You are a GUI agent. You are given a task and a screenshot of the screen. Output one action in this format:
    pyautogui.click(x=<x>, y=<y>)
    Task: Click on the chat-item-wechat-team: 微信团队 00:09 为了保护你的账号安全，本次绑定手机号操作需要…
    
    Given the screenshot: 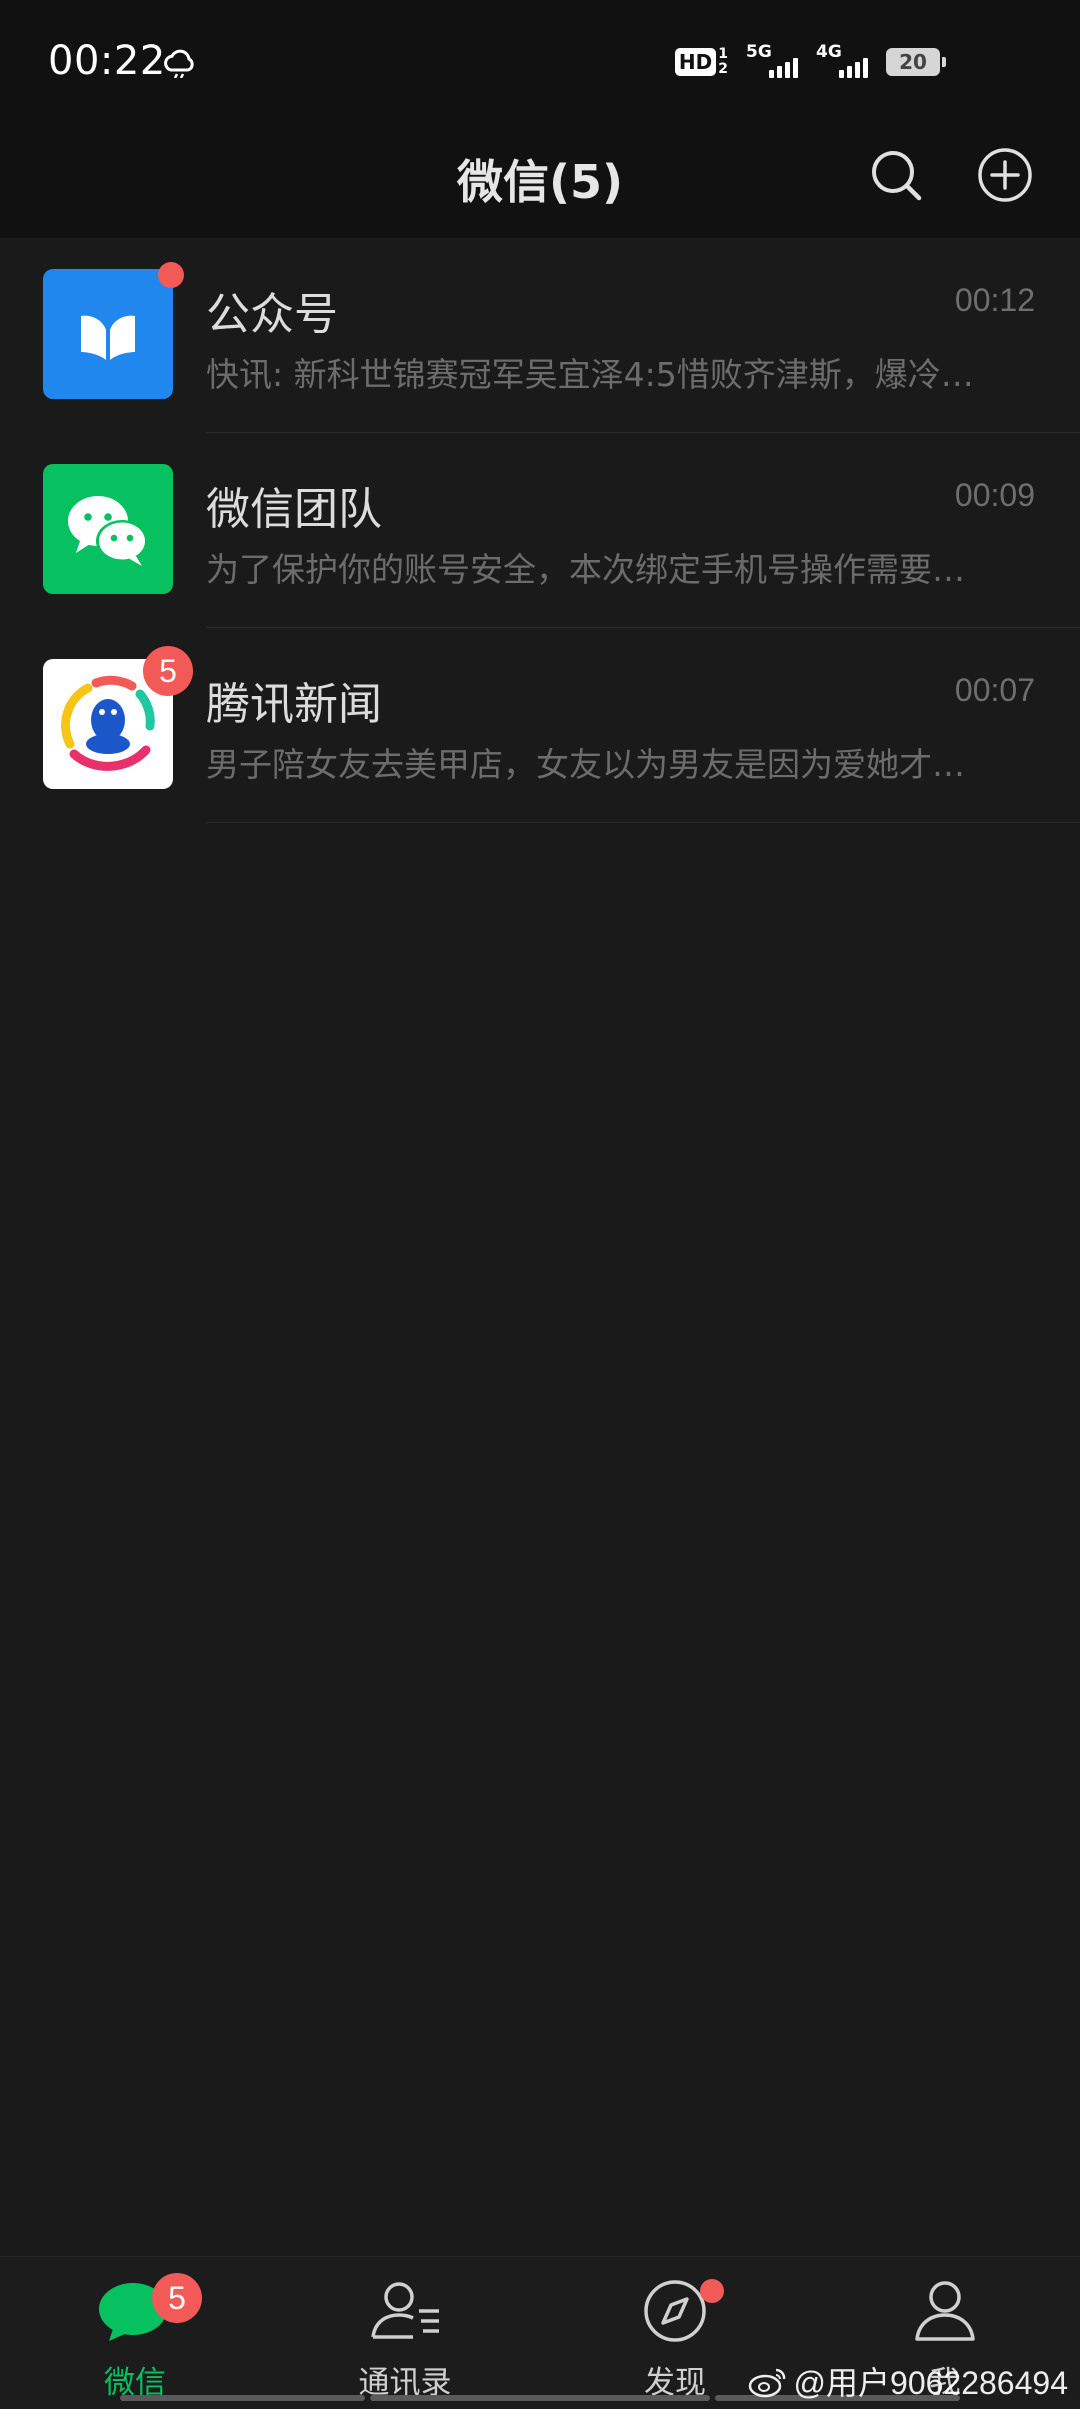 What is the action you would take?
    pyautogui.click(x=540, y=530)
    